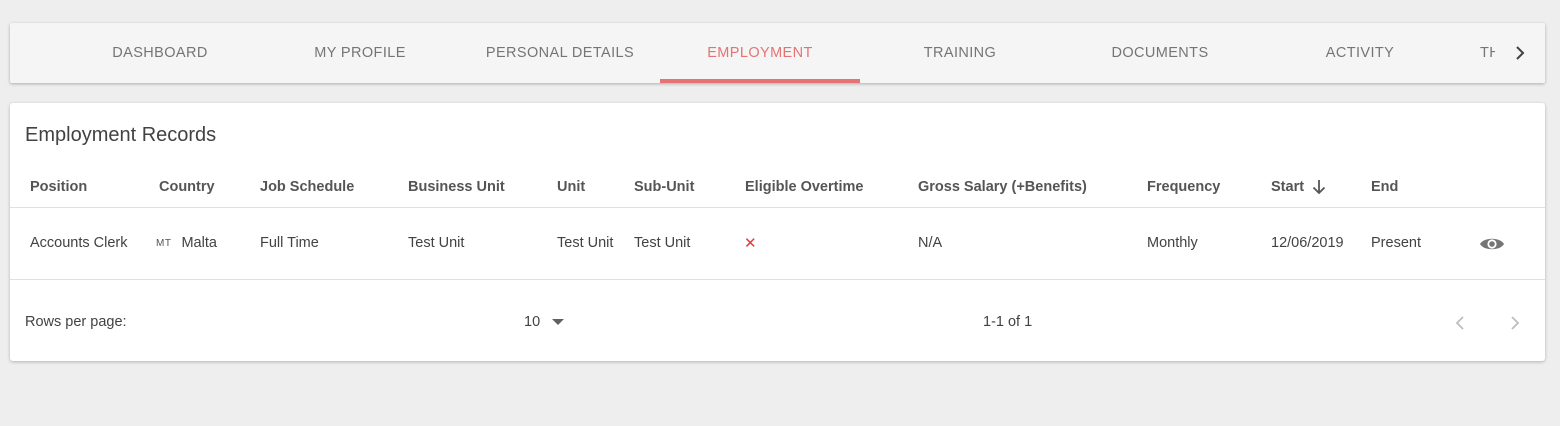  Describe the element at coordinates (1396, 243) in the screenshot. I see `cell-end: Present` at that location.